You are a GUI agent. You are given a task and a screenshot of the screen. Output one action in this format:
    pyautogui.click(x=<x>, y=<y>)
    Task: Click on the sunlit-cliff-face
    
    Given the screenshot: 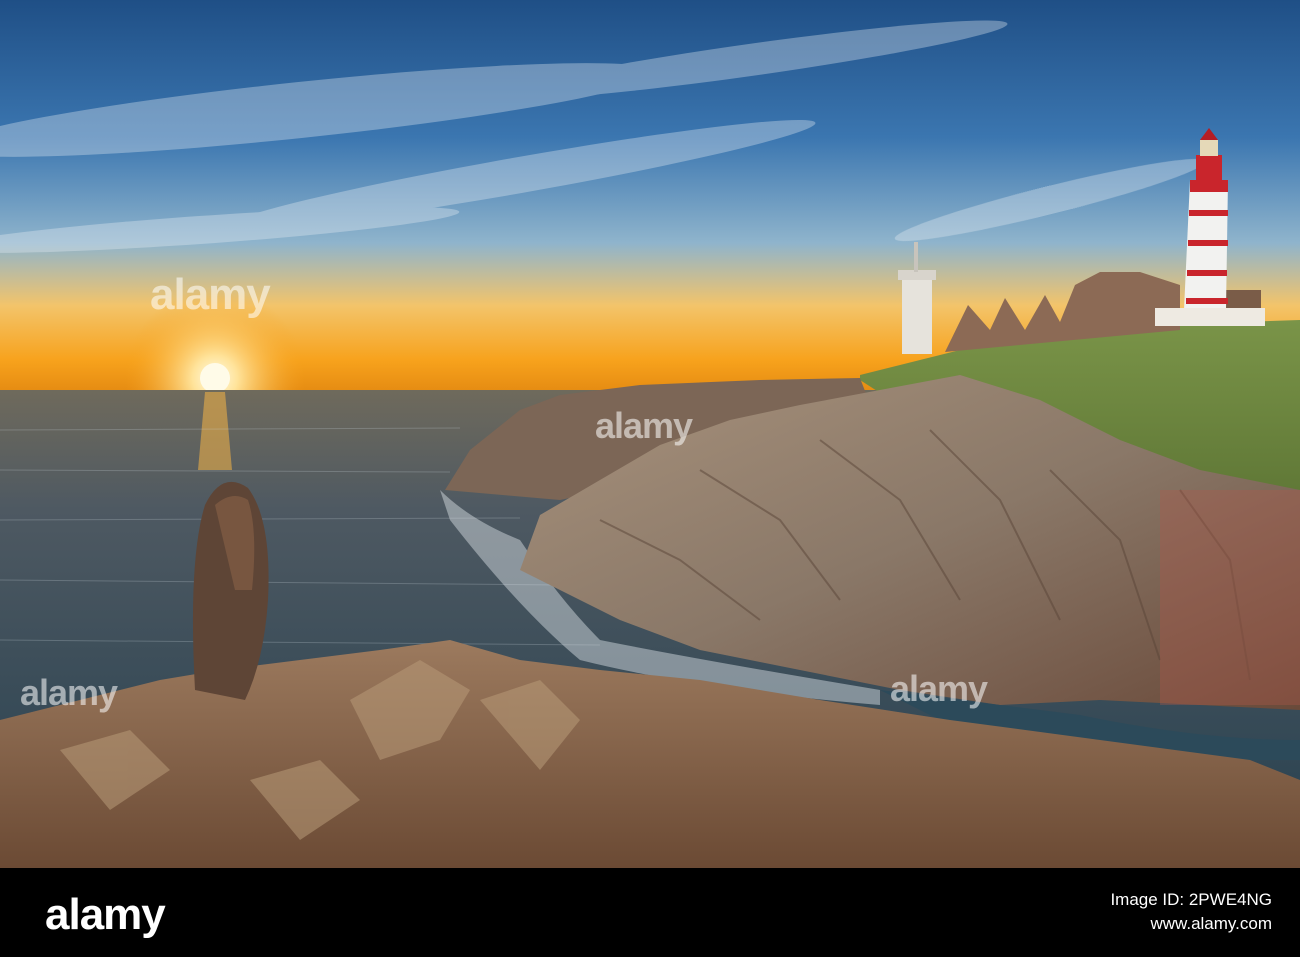 What is the action you would take?
    pyautogui.click(x=1230, y=597)
    